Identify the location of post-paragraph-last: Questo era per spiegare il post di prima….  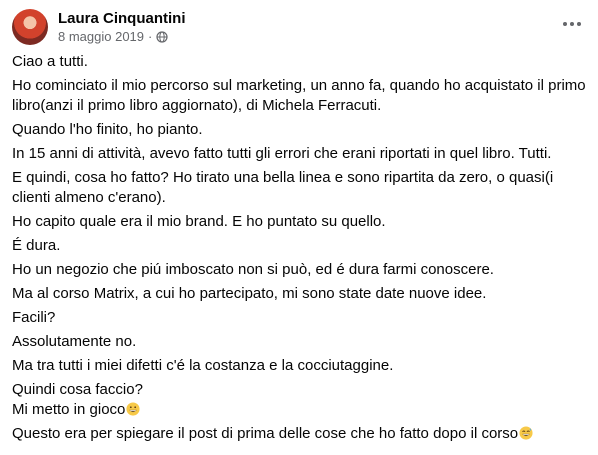
(301, 434).